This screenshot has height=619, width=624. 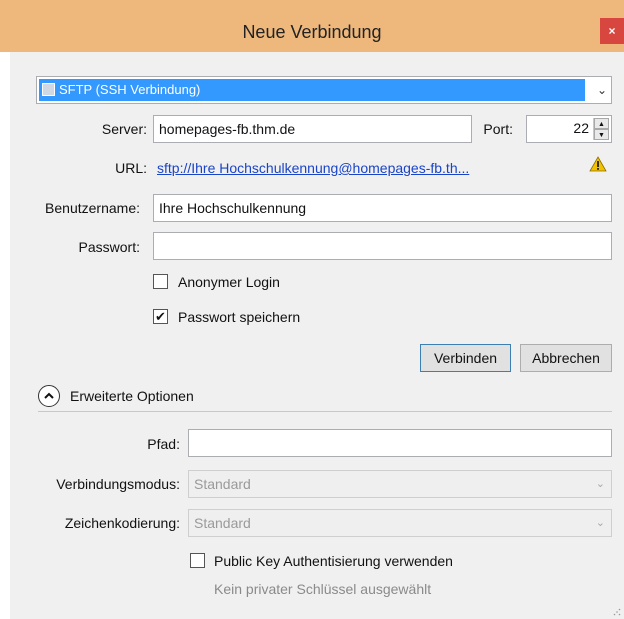 I want to click on resize-grip-icon, so click(x=617, y=612).